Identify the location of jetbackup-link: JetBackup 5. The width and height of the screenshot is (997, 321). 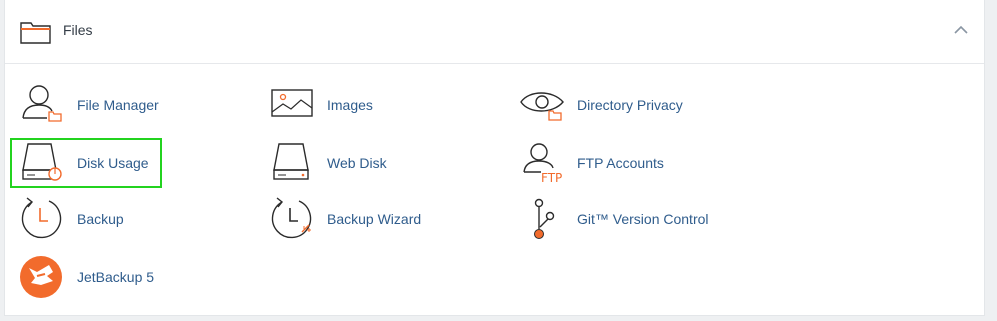
(119, 278).